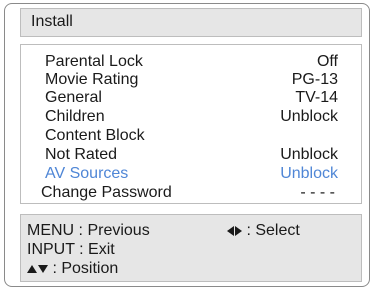 Image resolution: width=376 pixels, height=289 pixels. I want to click on menu-item-label: Parental Lock, so click(94, 61).